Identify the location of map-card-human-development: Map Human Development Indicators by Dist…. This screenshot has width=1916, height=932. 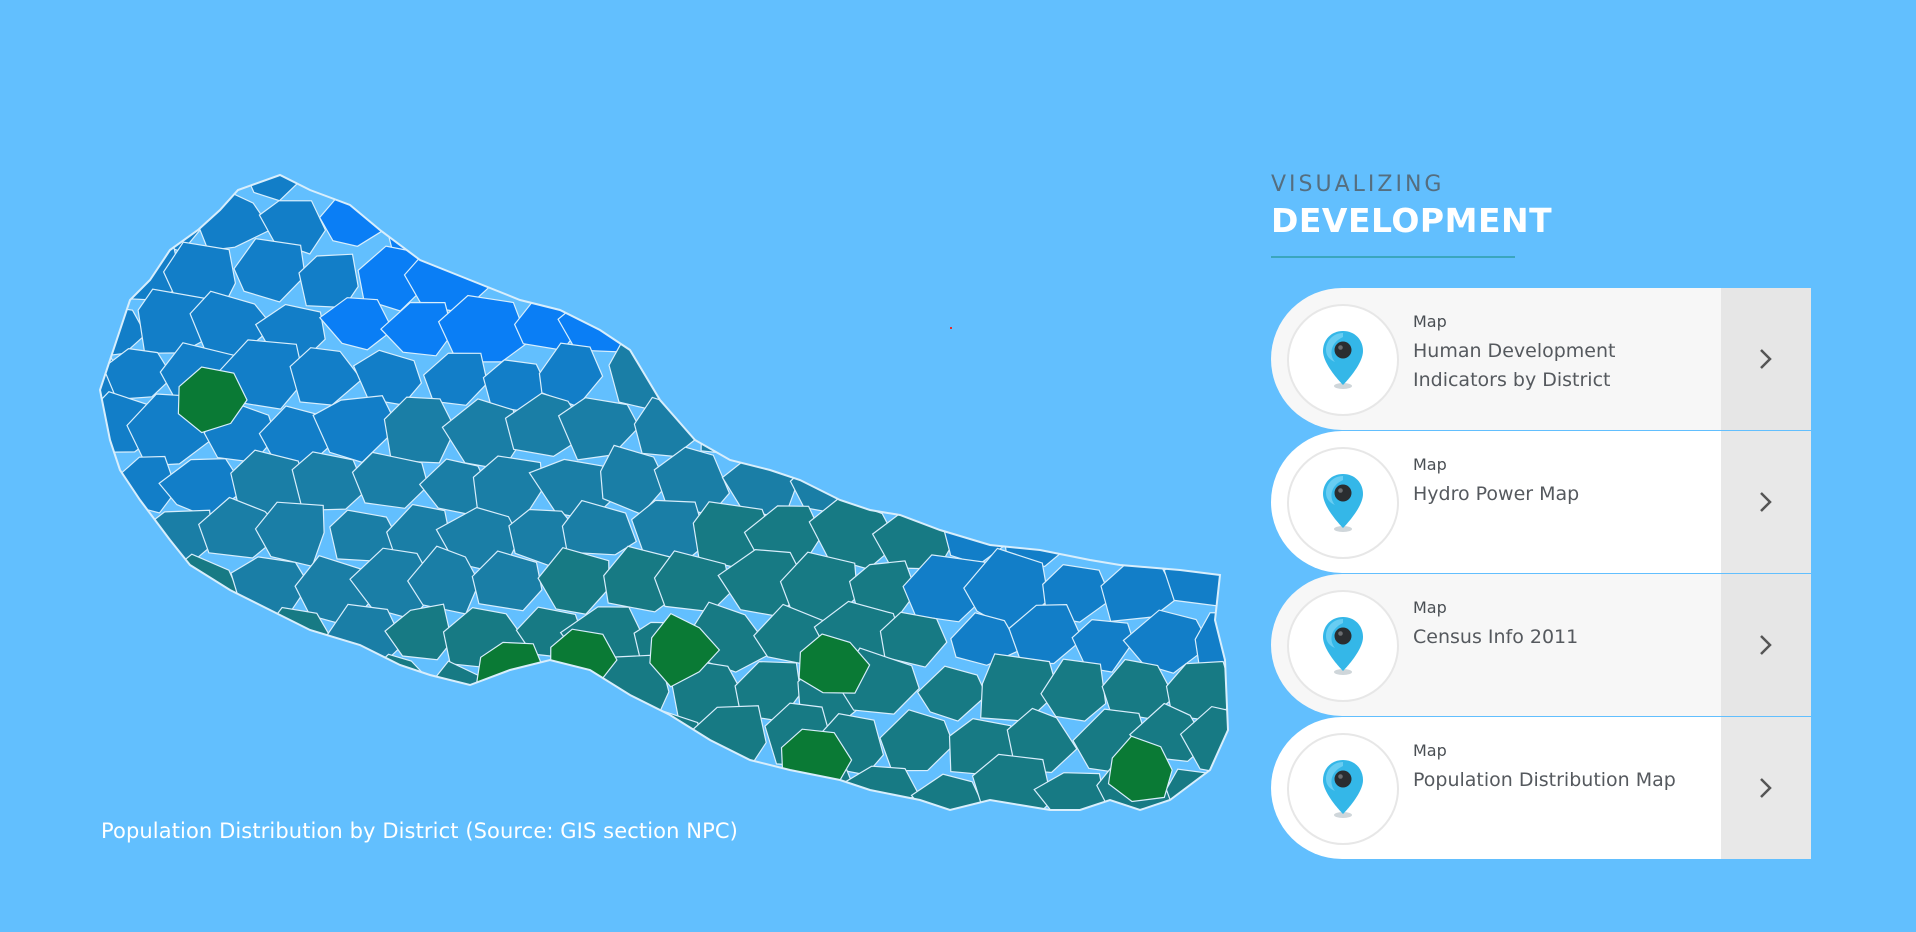
(1541, 359).